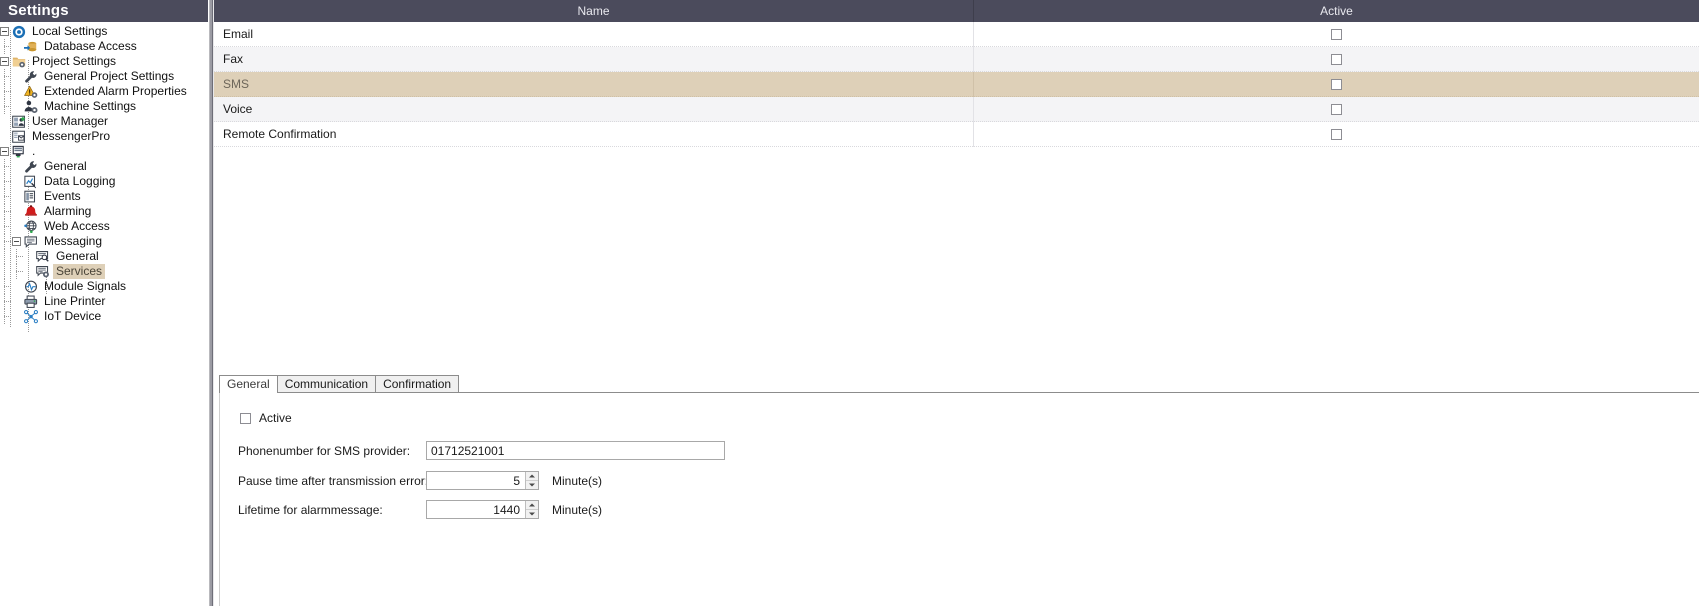 The width and height of the screenshot is (1699, 606). What do you see at coordinates (32, 197) in the screenshot?
I see `events-icon` at bounding box center [32, 197].